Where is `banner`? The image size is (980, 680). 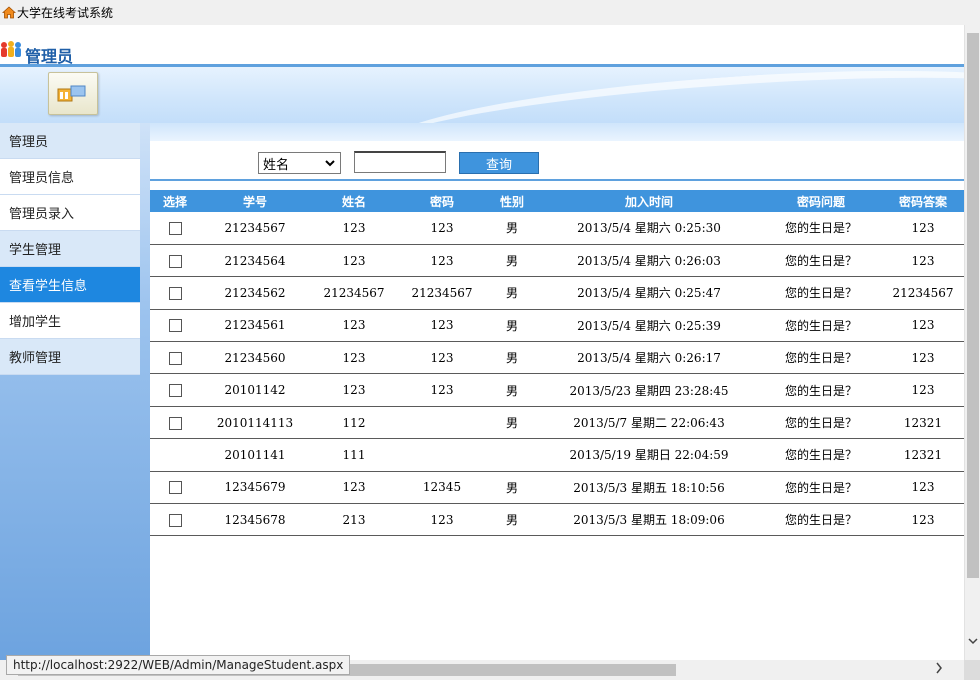
banner is located at coordinates (482, 95).